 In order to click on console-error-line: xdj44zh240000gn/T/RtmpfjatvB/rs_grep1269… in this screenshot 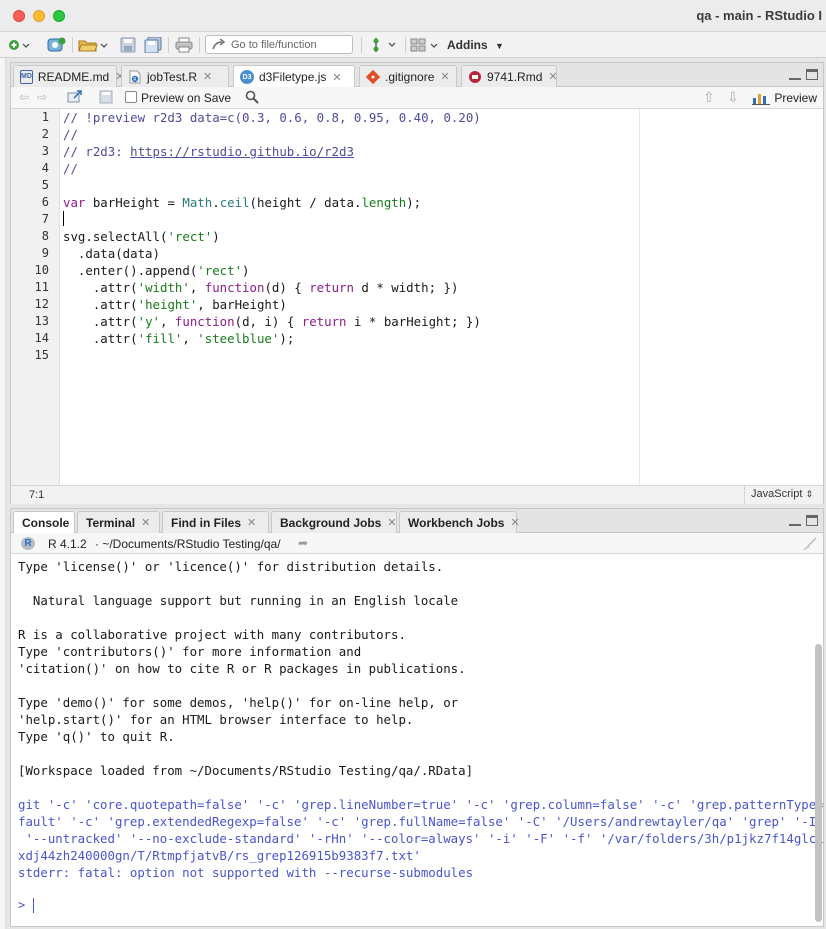, I will do `click(219, 855)`.